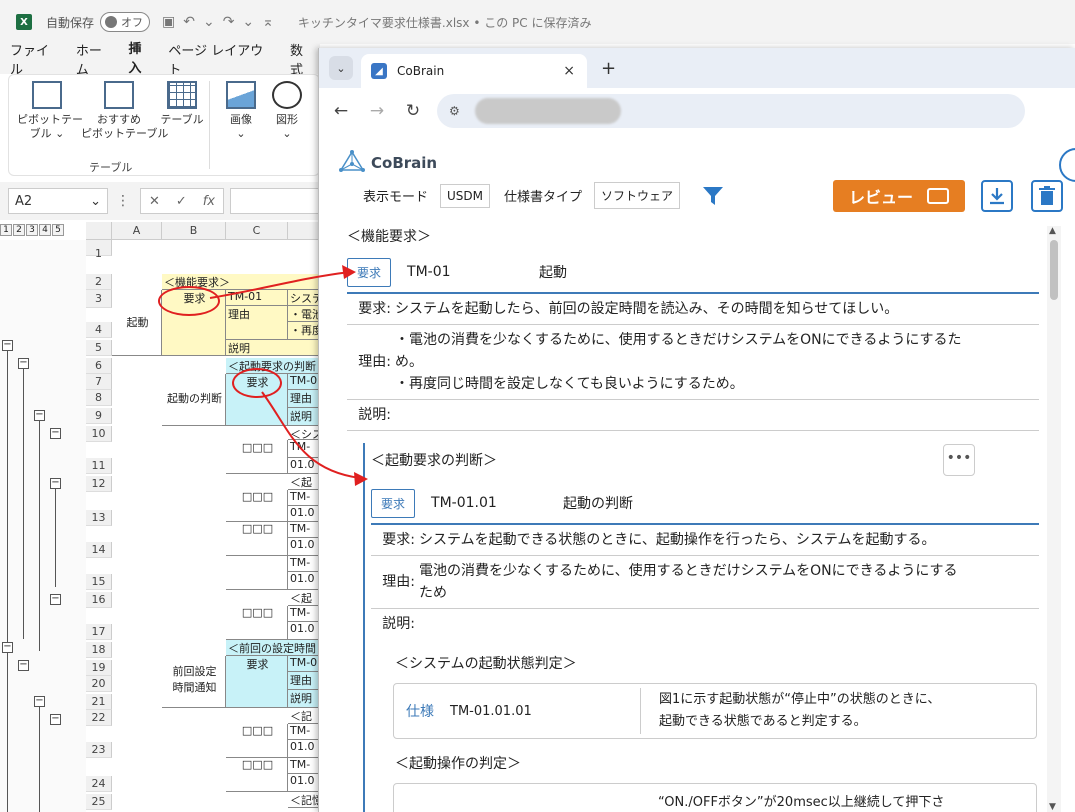  I want to click on cell-d14a: TM-, so click(304, 530).